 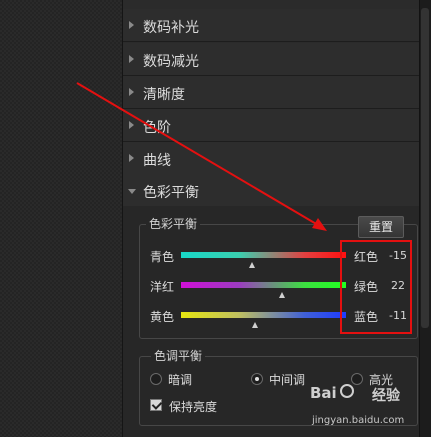 I want to click on watermark-suffix: 经验, so click(x=386, y=396).